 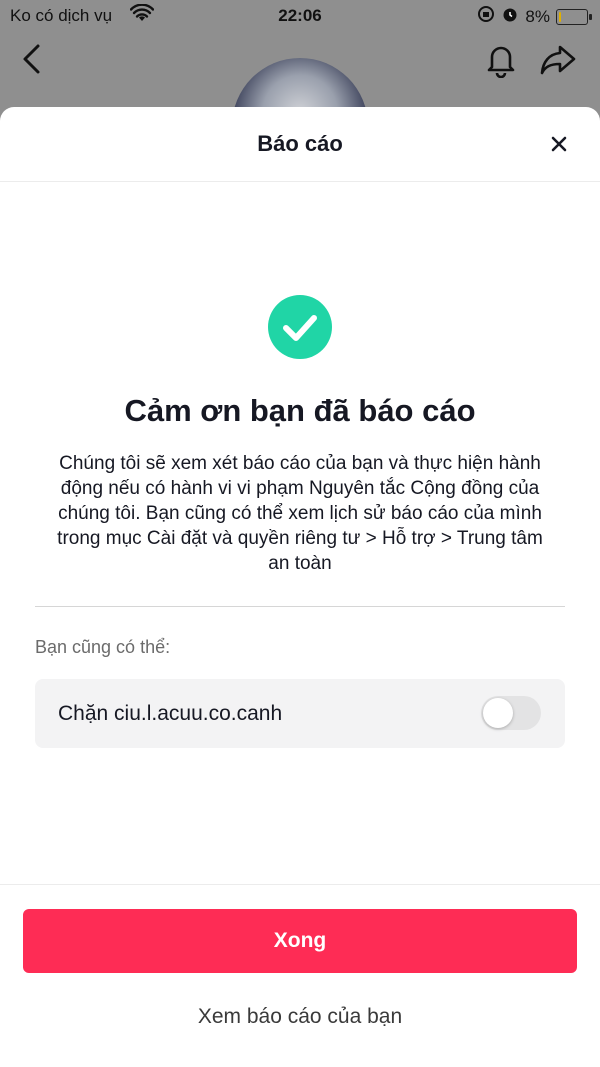 I want to click on block-user-row: Chặn ciu.l.acuu.co.canh, so click(x=300, y=713).